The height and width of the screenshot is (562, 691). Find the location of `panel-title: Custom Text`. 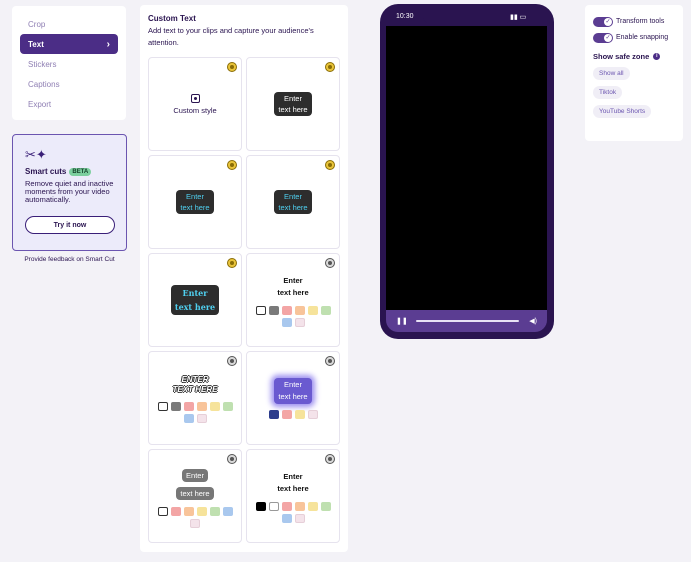

panel-title: Custom Text is located at coordinates (172, 18).